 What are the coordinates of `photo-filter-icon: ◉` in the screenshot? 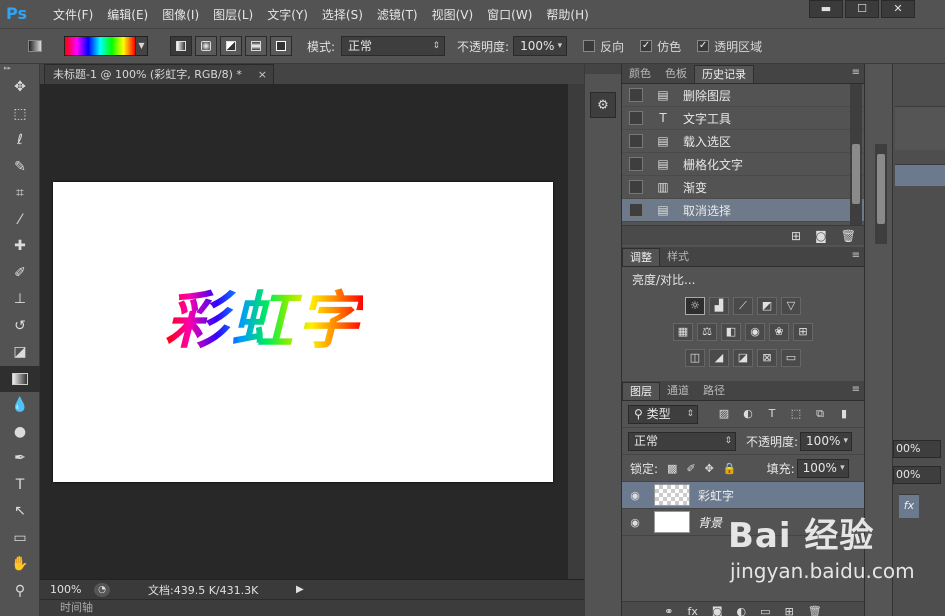 It's located at (755, 332).